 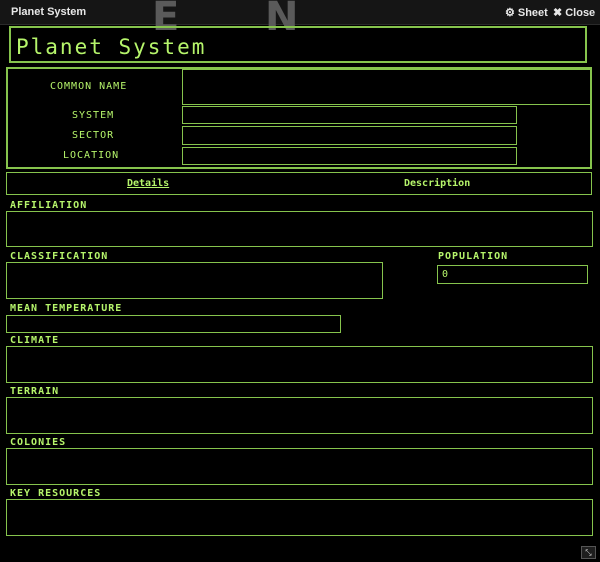 I want to click on colonies-input, so click(x=299, y=466).